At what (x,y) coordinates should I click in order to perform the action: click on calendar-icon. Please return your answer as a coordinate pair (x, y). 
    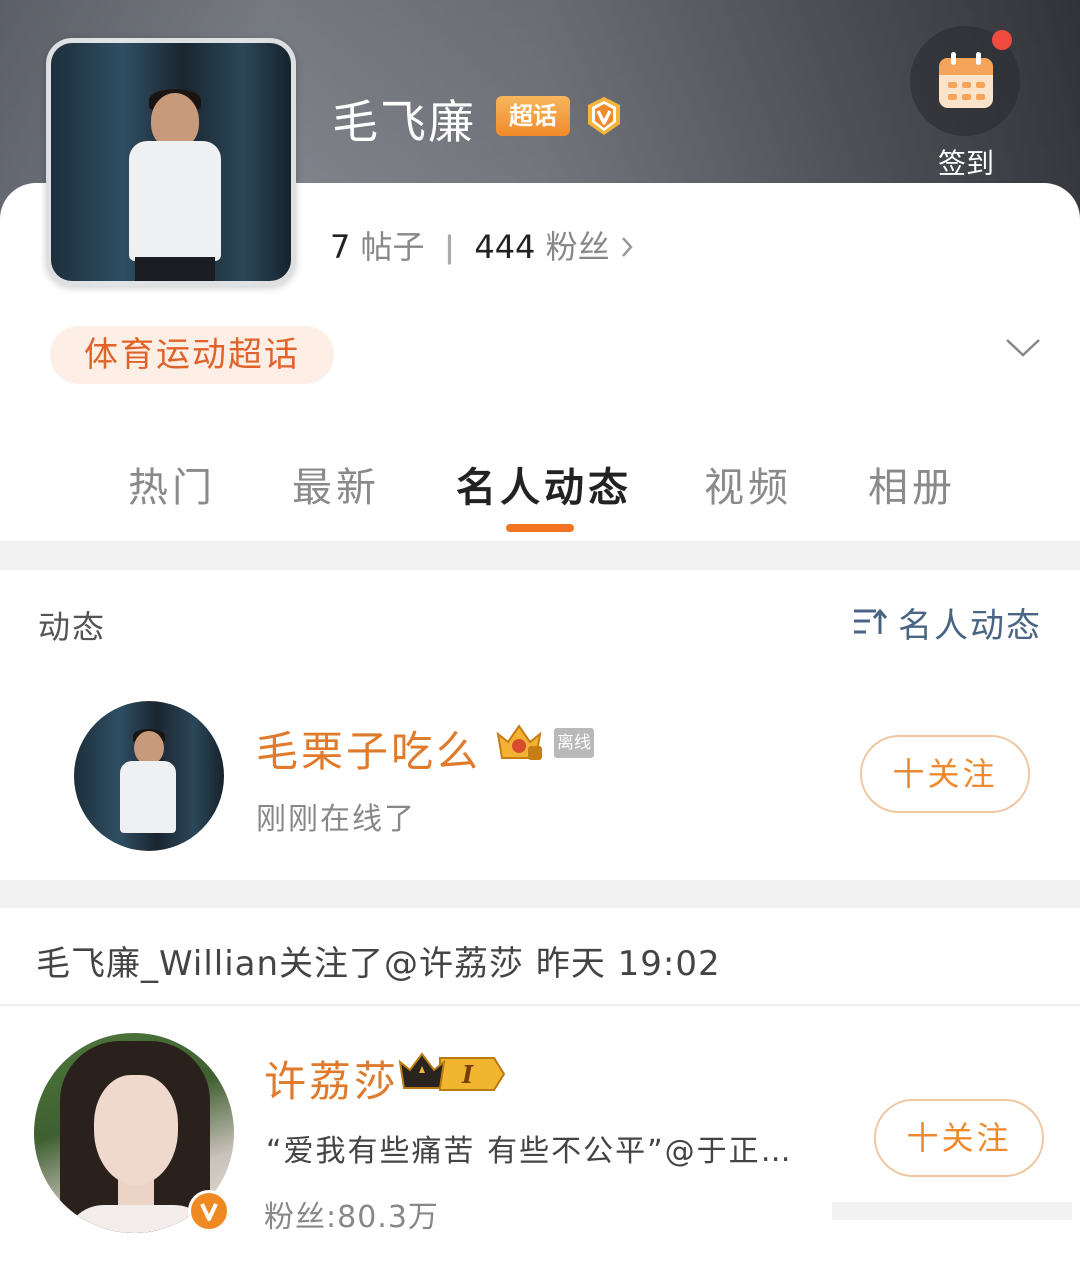
    Looking at the image, I should click on (966, 80).